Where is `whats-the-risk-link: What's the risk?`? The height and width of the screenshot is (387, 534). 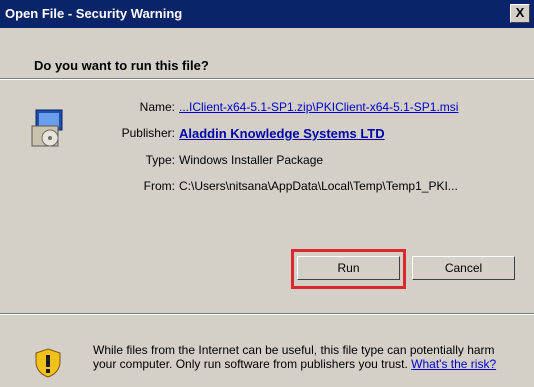 whats-the-risk-link: What's the risk? is located at coordinates (453, 364).